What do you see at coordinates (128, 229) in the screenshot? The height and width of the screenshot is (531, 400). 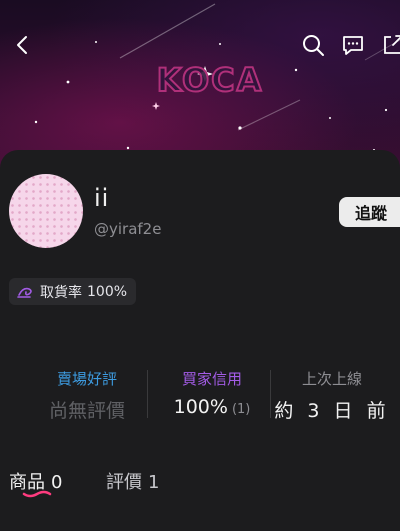 I see `profile-handle: @yiraf2e` at bounding box center [128, 229].